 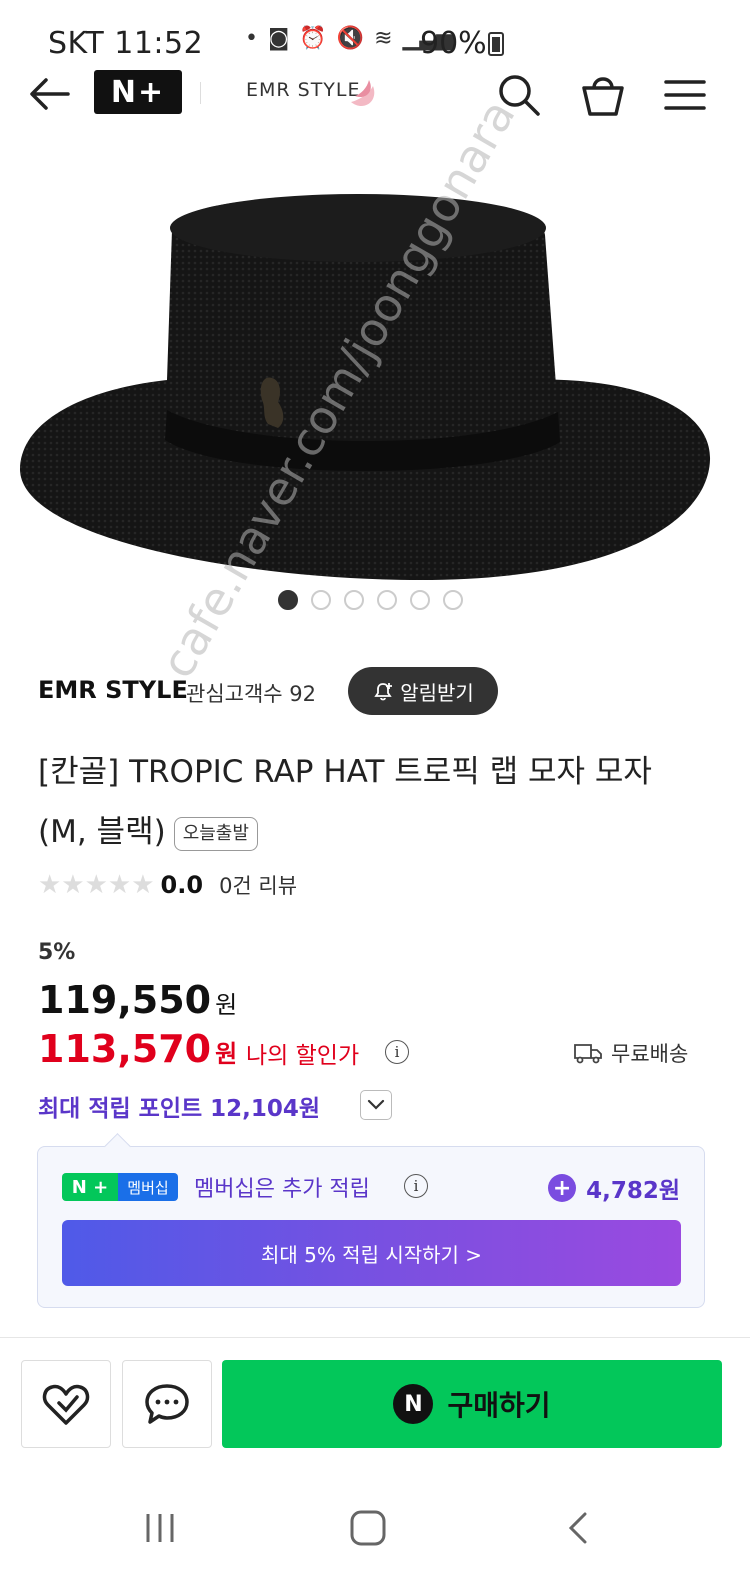 What do you see at coordinates (258, 885) in the screenshot?
I see `review-count: 0건 리뷰` at bounding box center [258, 885].